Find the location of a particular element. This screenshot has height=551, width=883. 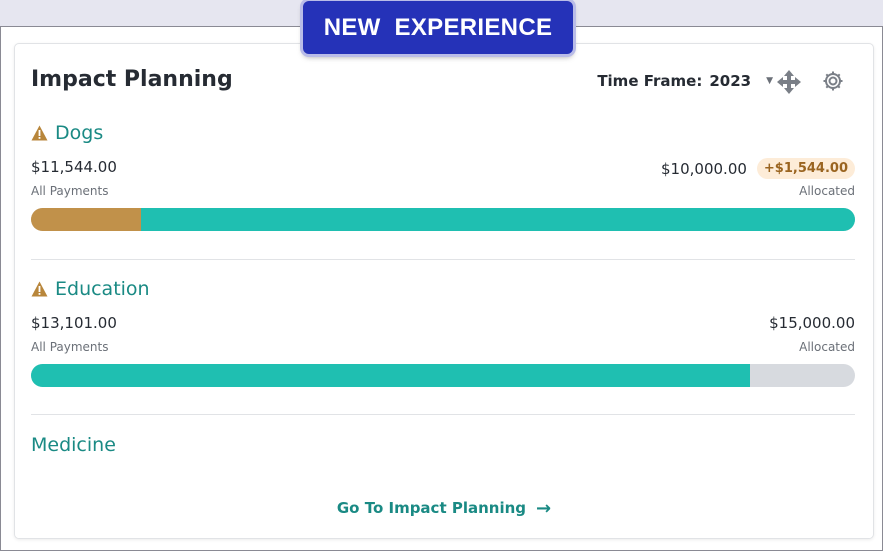

all-payments-amount: $11,544.00 is located at coordinates (74, 167).